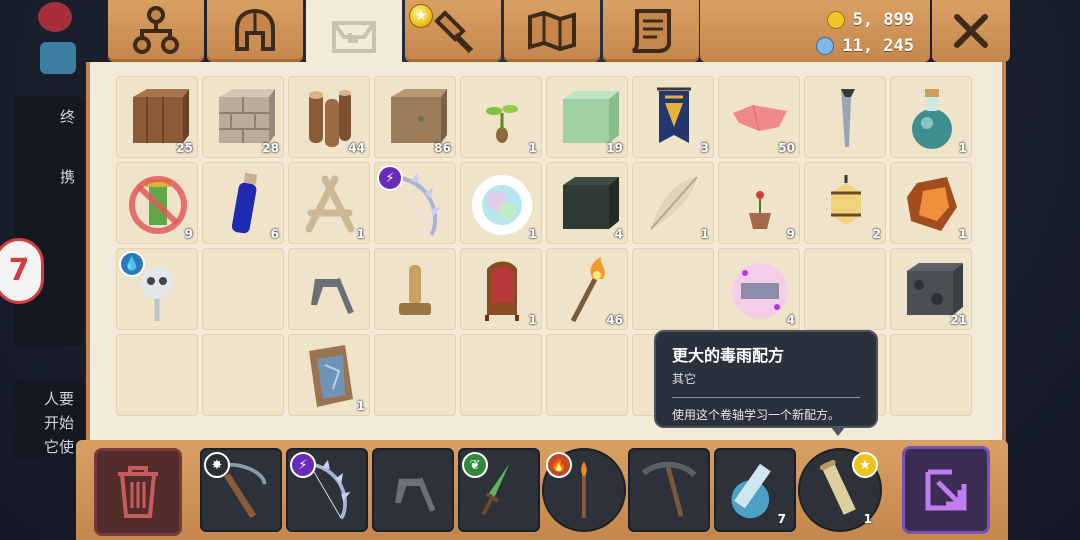  I want to click on close-button, so click(971, 31).